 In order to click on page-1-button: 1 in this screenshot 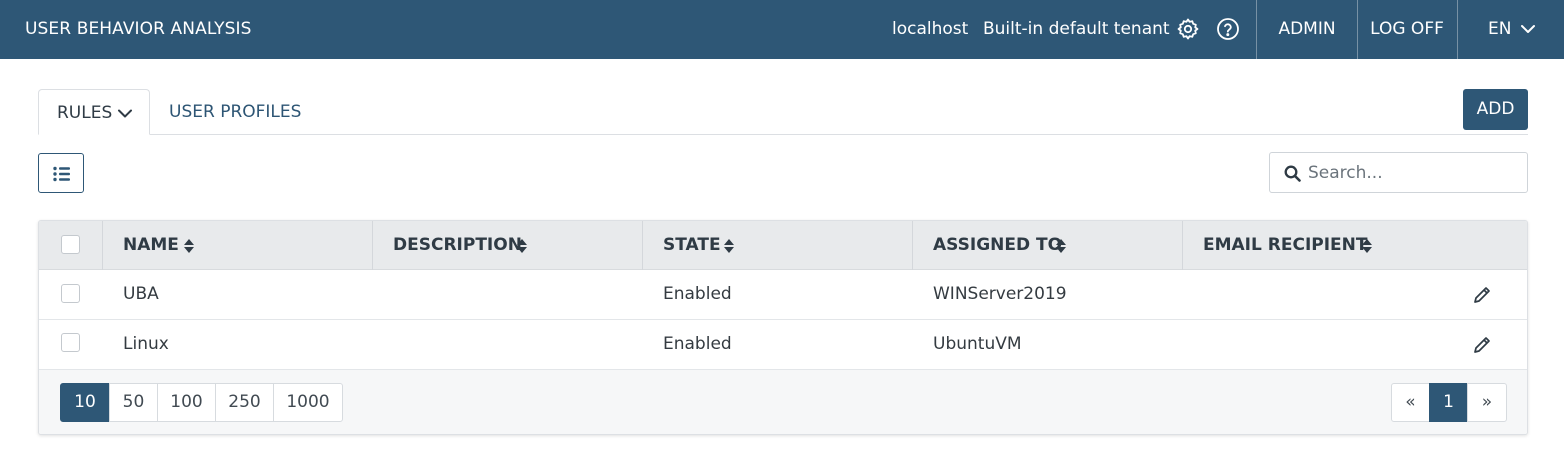, I will do `click(1448, 402)`.